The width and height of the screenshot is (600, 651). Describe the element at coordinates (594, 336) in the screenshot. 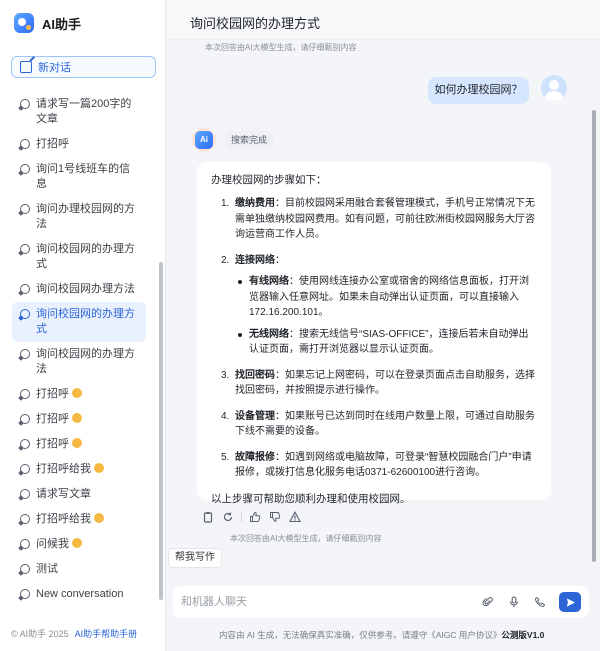

I see `chat-scrollbar` at that location.